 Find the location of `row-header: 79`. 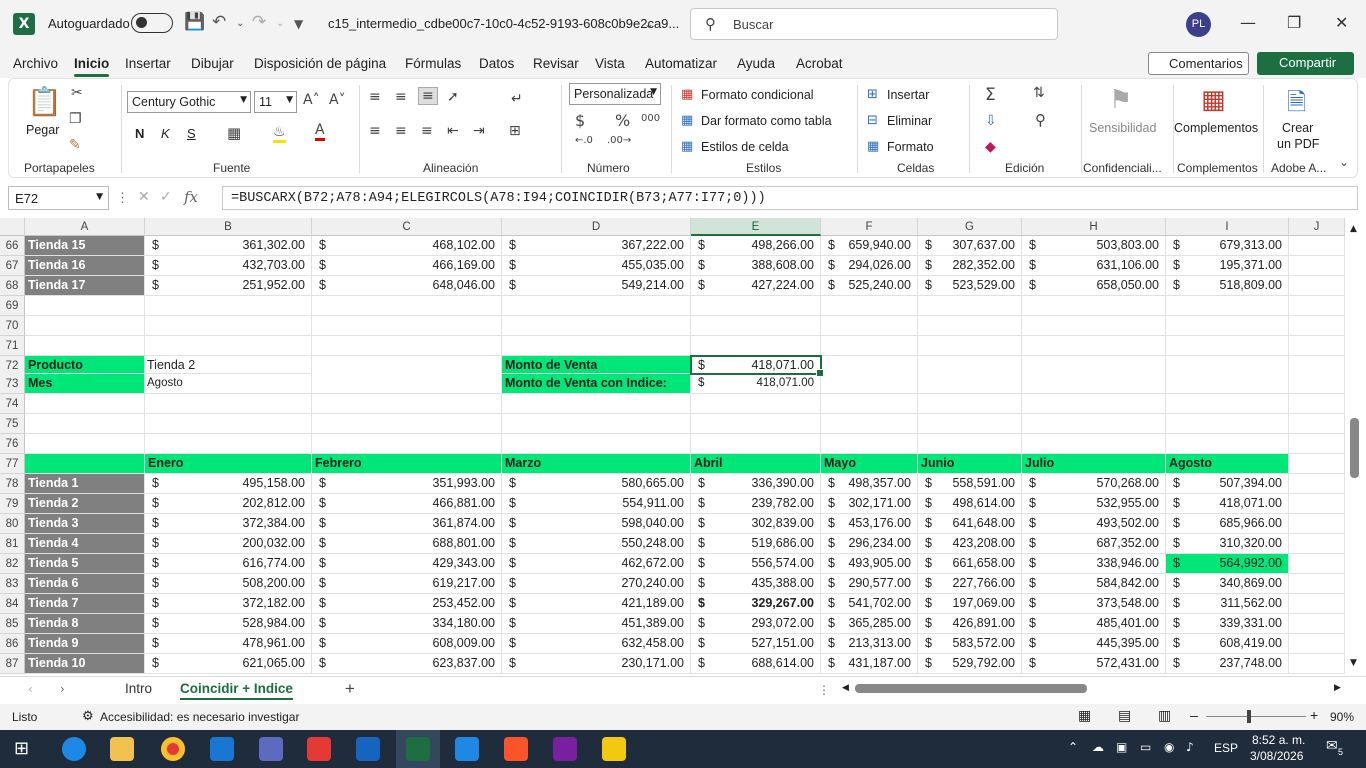

row-header: 79 is located at coordinates (12, 504).